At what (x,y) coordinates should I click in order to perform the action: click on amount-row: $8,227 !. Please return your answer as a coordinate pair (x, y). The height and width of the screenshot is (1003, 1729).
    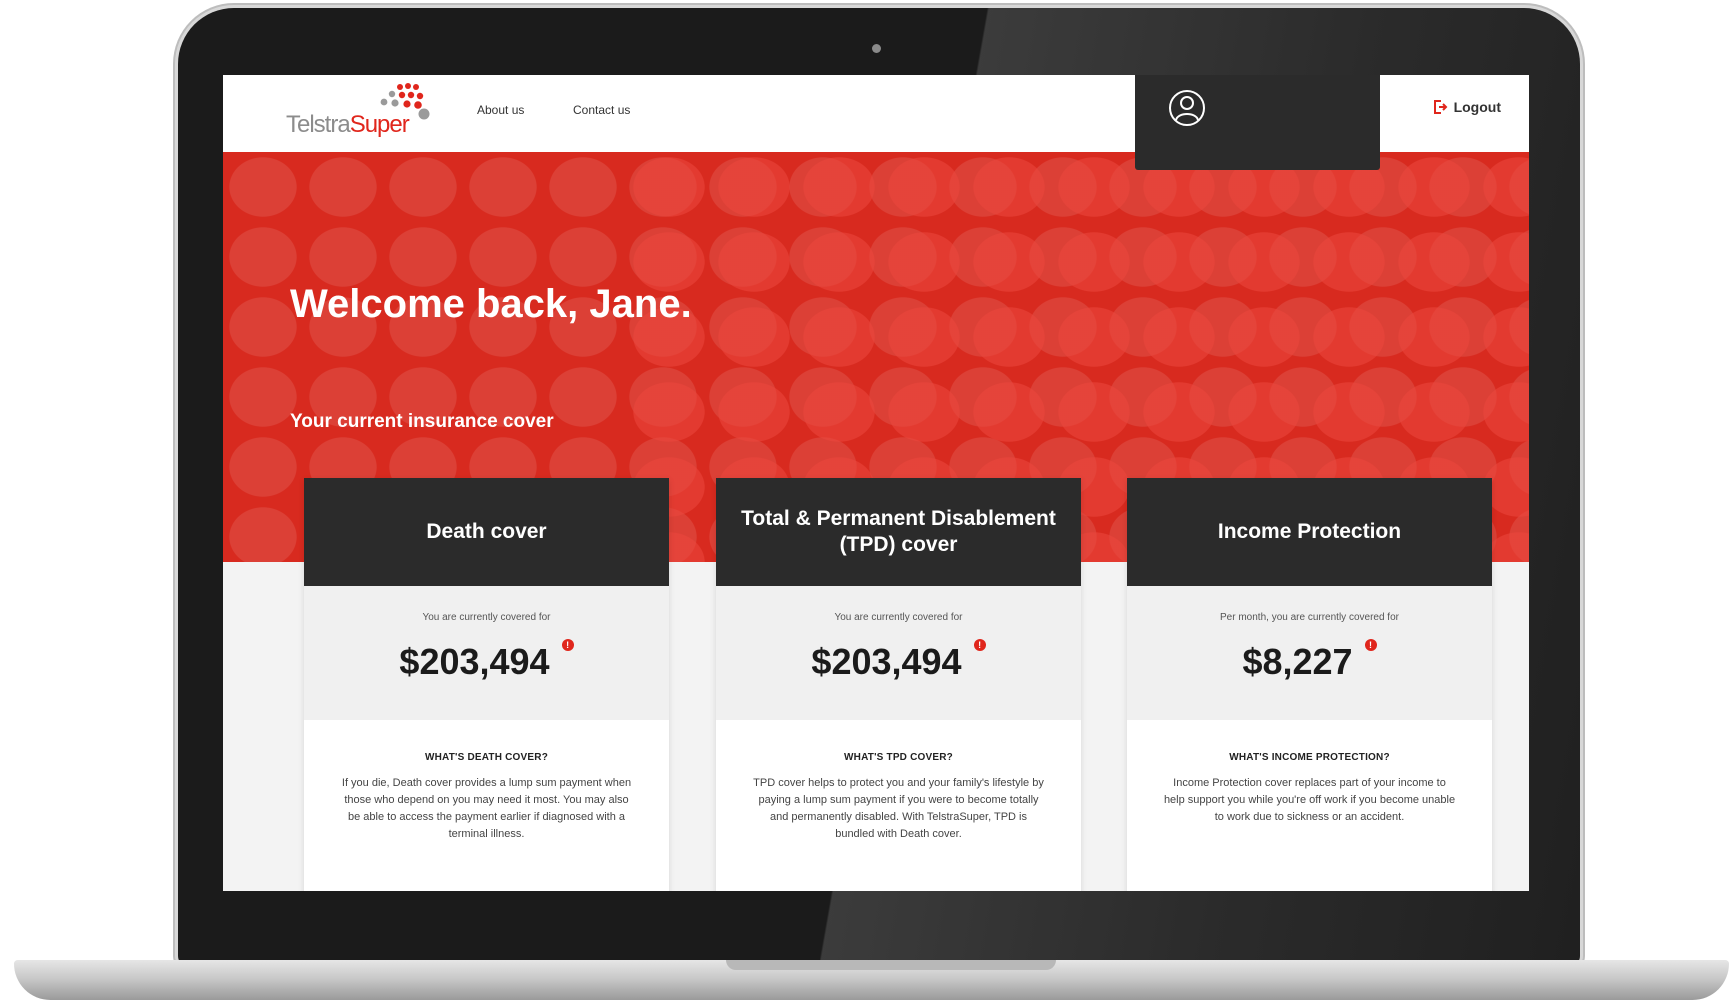
    Looking at the image, I should click on (1309, 661).